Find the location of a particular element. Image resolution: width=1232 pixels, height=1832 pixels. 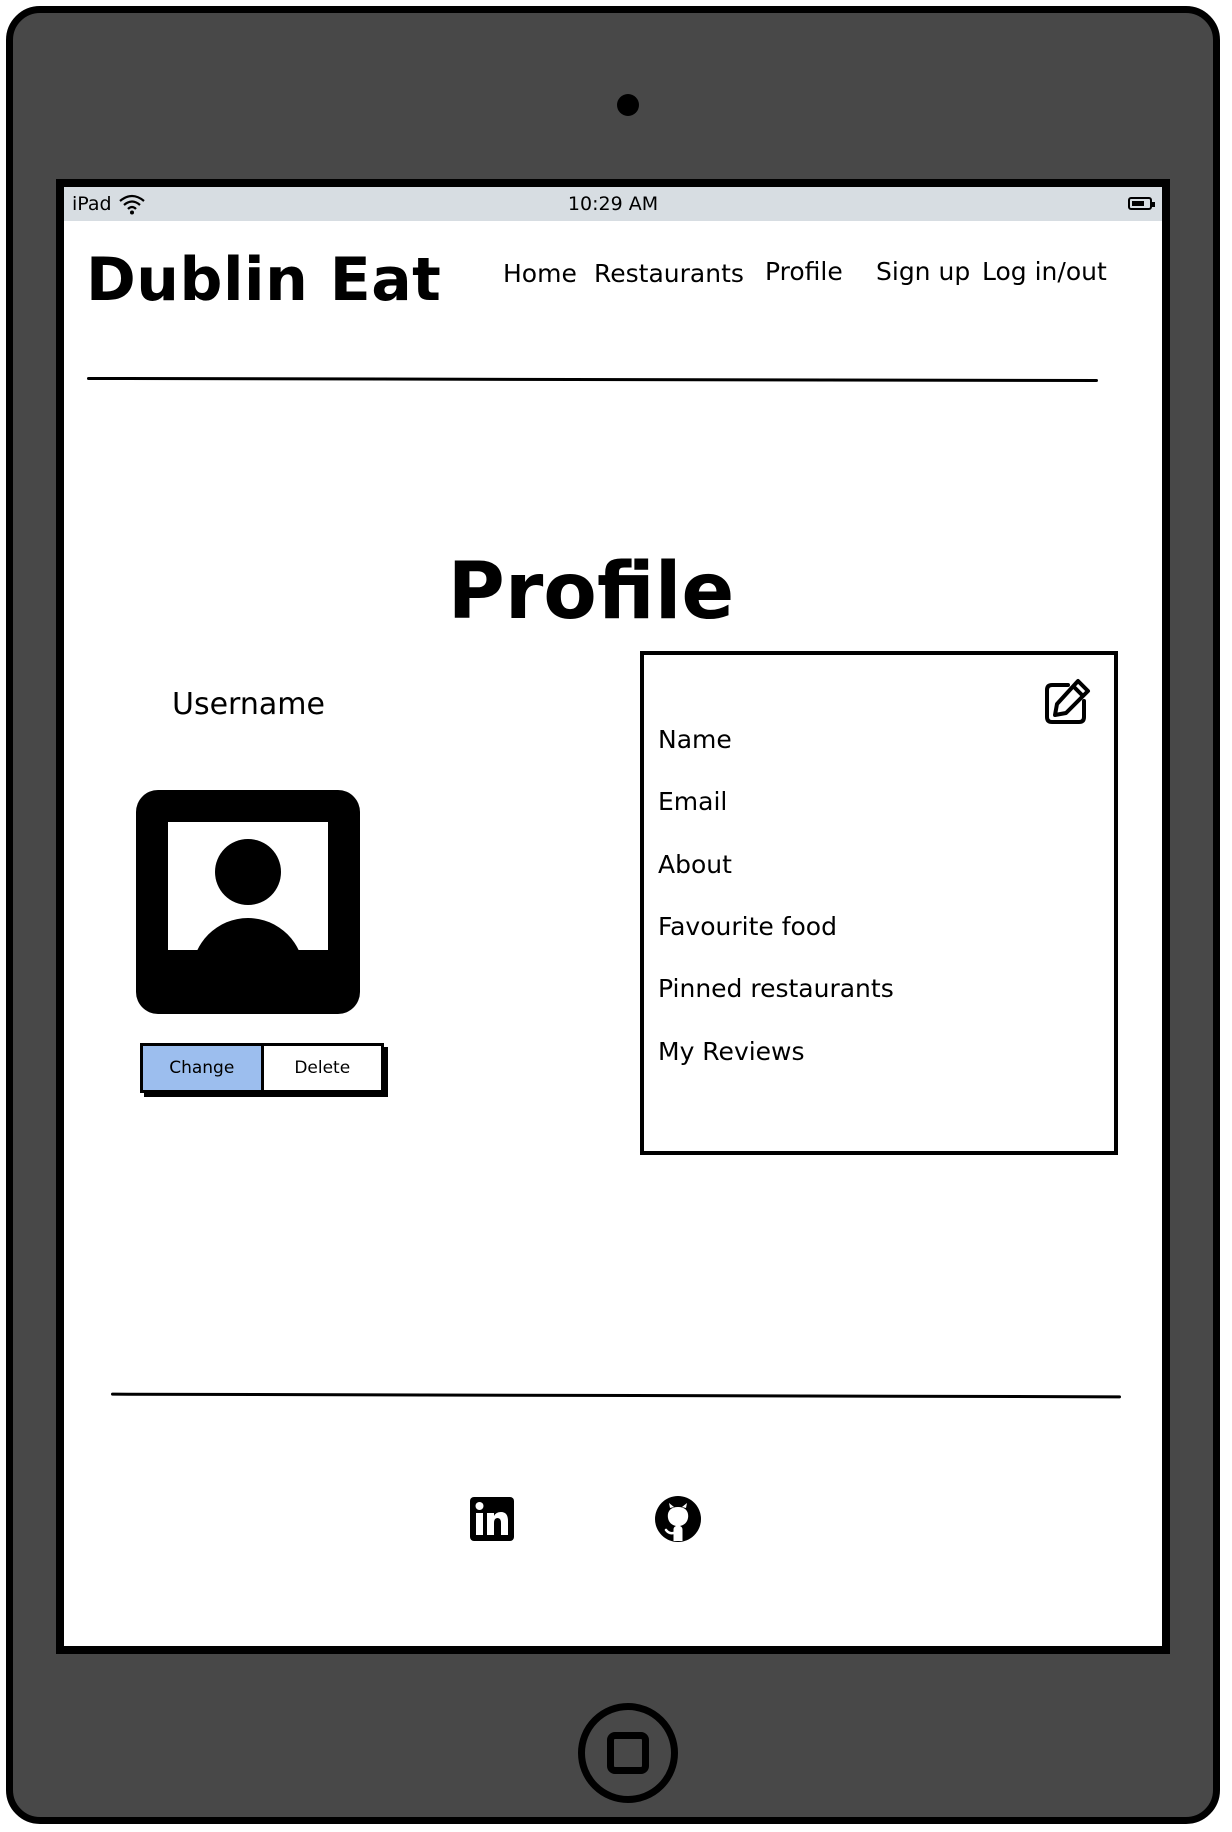

home-button is located at coordinates (628, 1753).